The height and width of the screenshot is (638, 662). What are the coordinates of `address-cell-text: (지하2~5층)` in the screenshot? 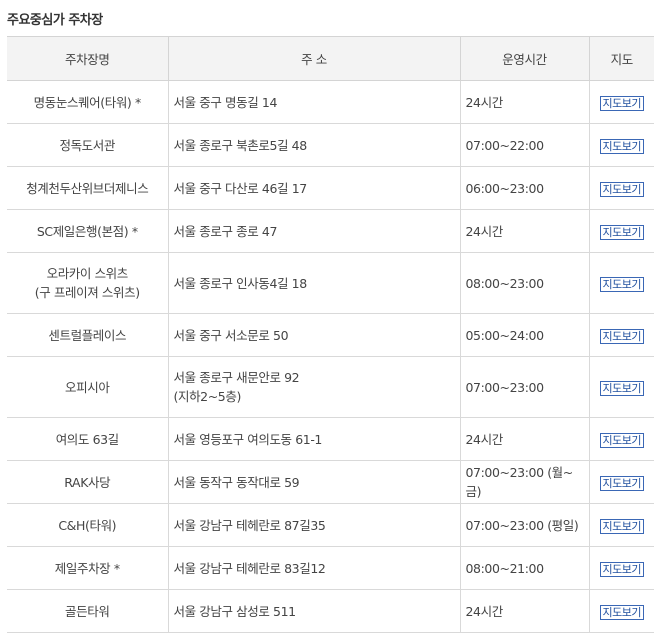 It's located at (207, 396).